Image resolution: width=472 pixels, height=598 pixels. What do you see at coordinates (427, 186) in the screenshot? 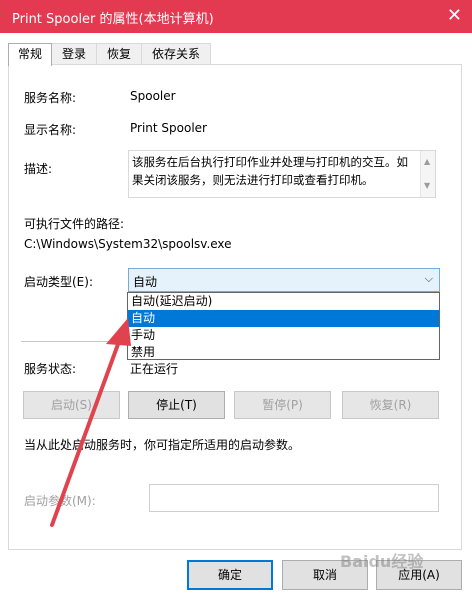
I see `scroll-down-icon: ▼` at bounding box center [427, 186].